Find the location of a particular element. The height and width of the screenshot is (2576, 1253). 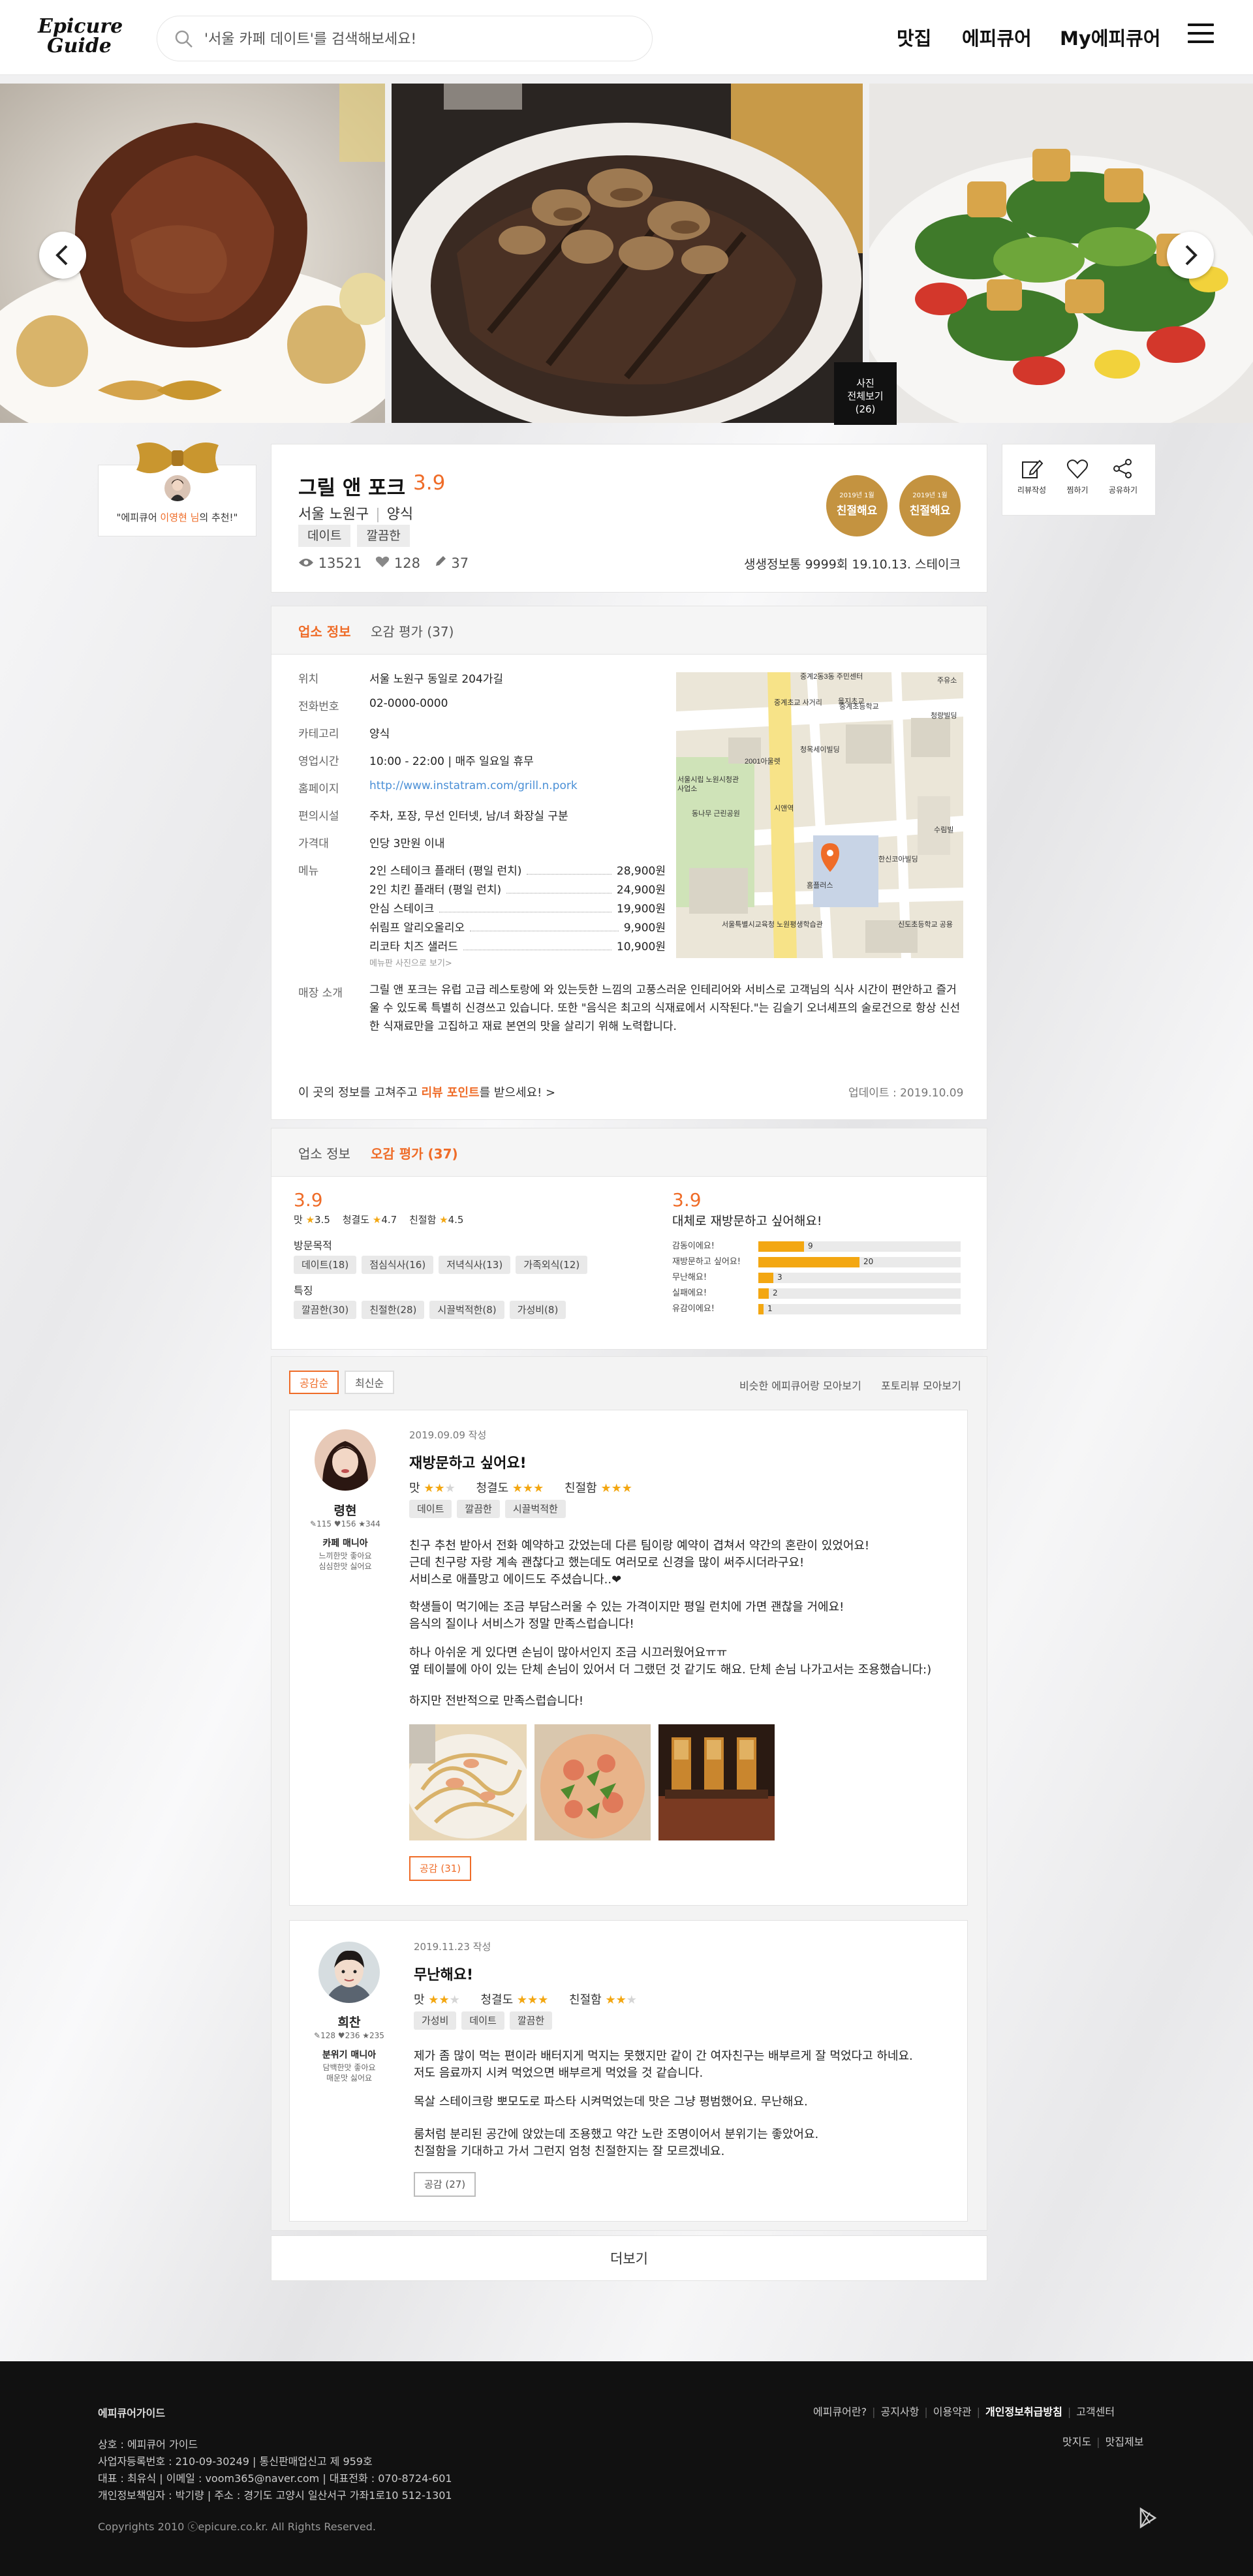

review-tag: 시끌벅적한 is located at coordinates (535, 1509).